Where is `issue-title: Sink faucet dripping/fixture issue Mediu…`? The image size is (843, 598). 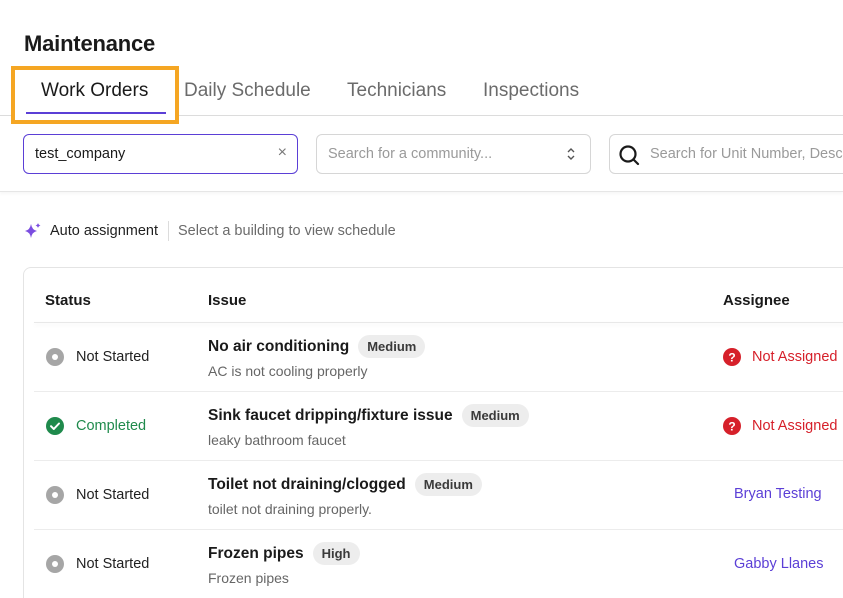 issue-title: Sink faucet dripping/fixture issue Mediu… is located at coordinates (368, 415).